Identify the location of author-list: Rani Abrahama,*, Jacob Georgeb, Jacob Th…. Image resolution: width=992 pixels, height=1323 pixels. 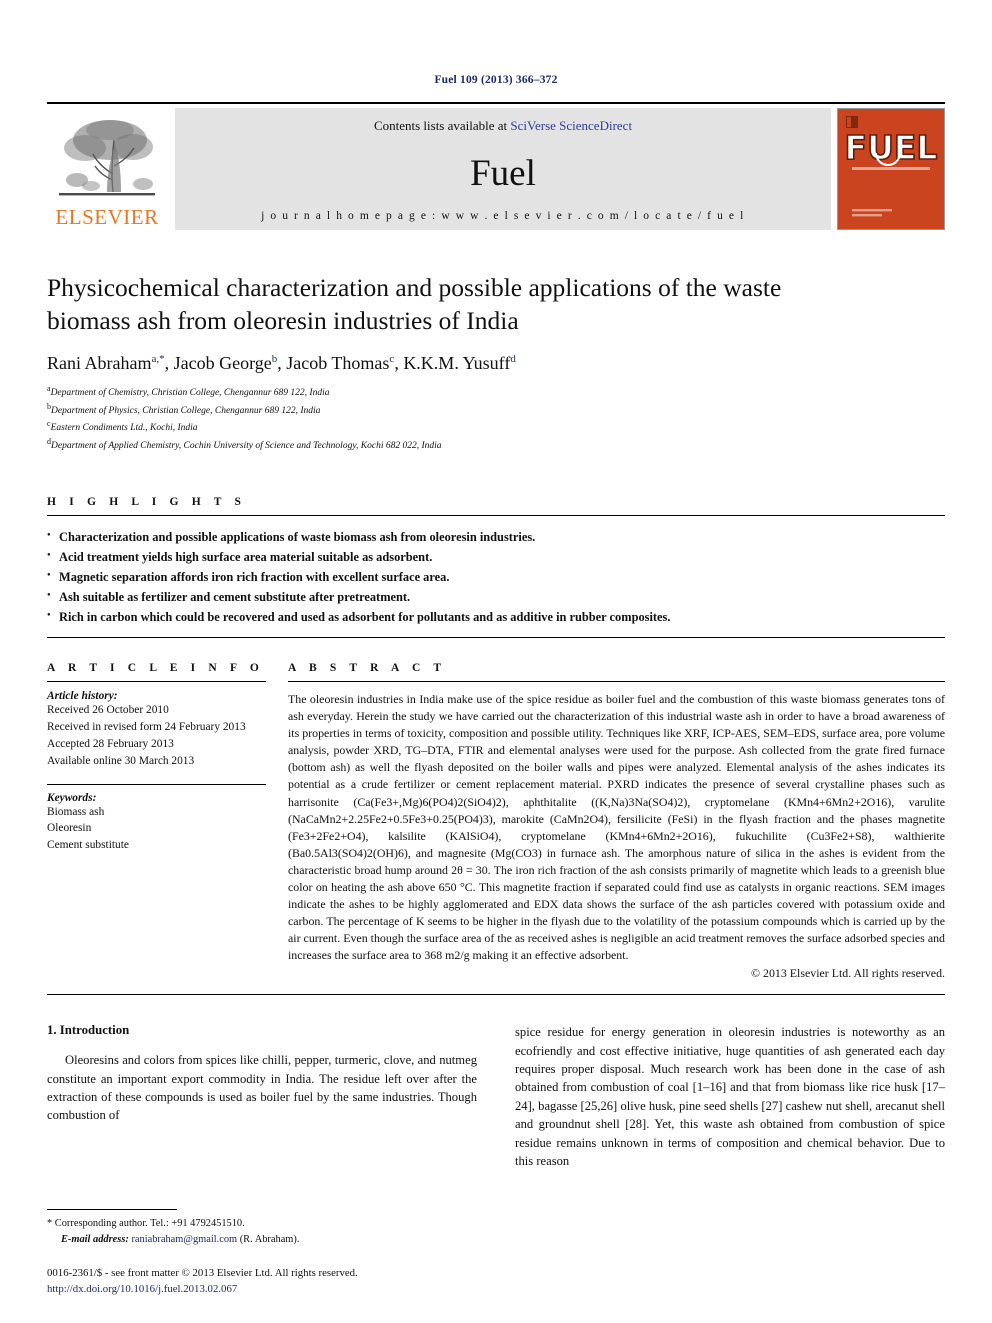
(281, 363).